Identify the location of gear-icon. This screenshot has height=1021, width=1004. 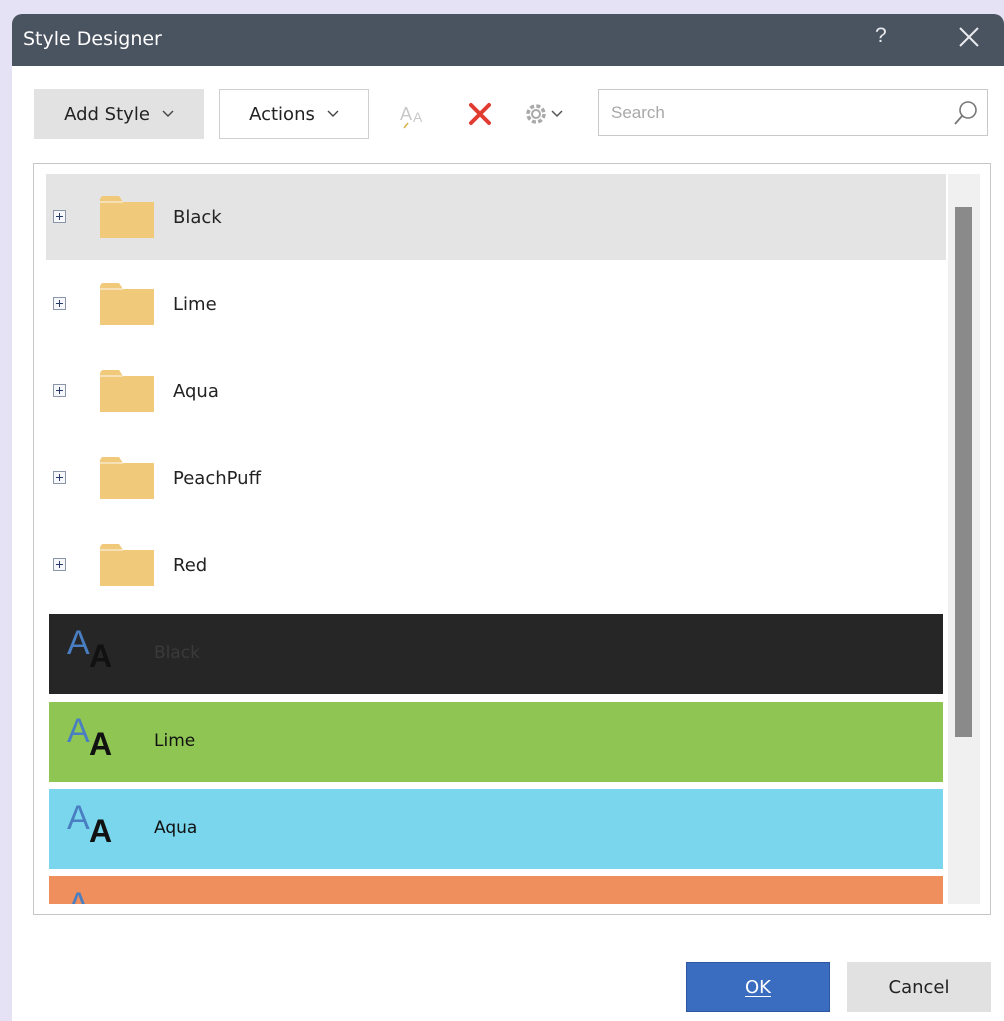
(544, 114).